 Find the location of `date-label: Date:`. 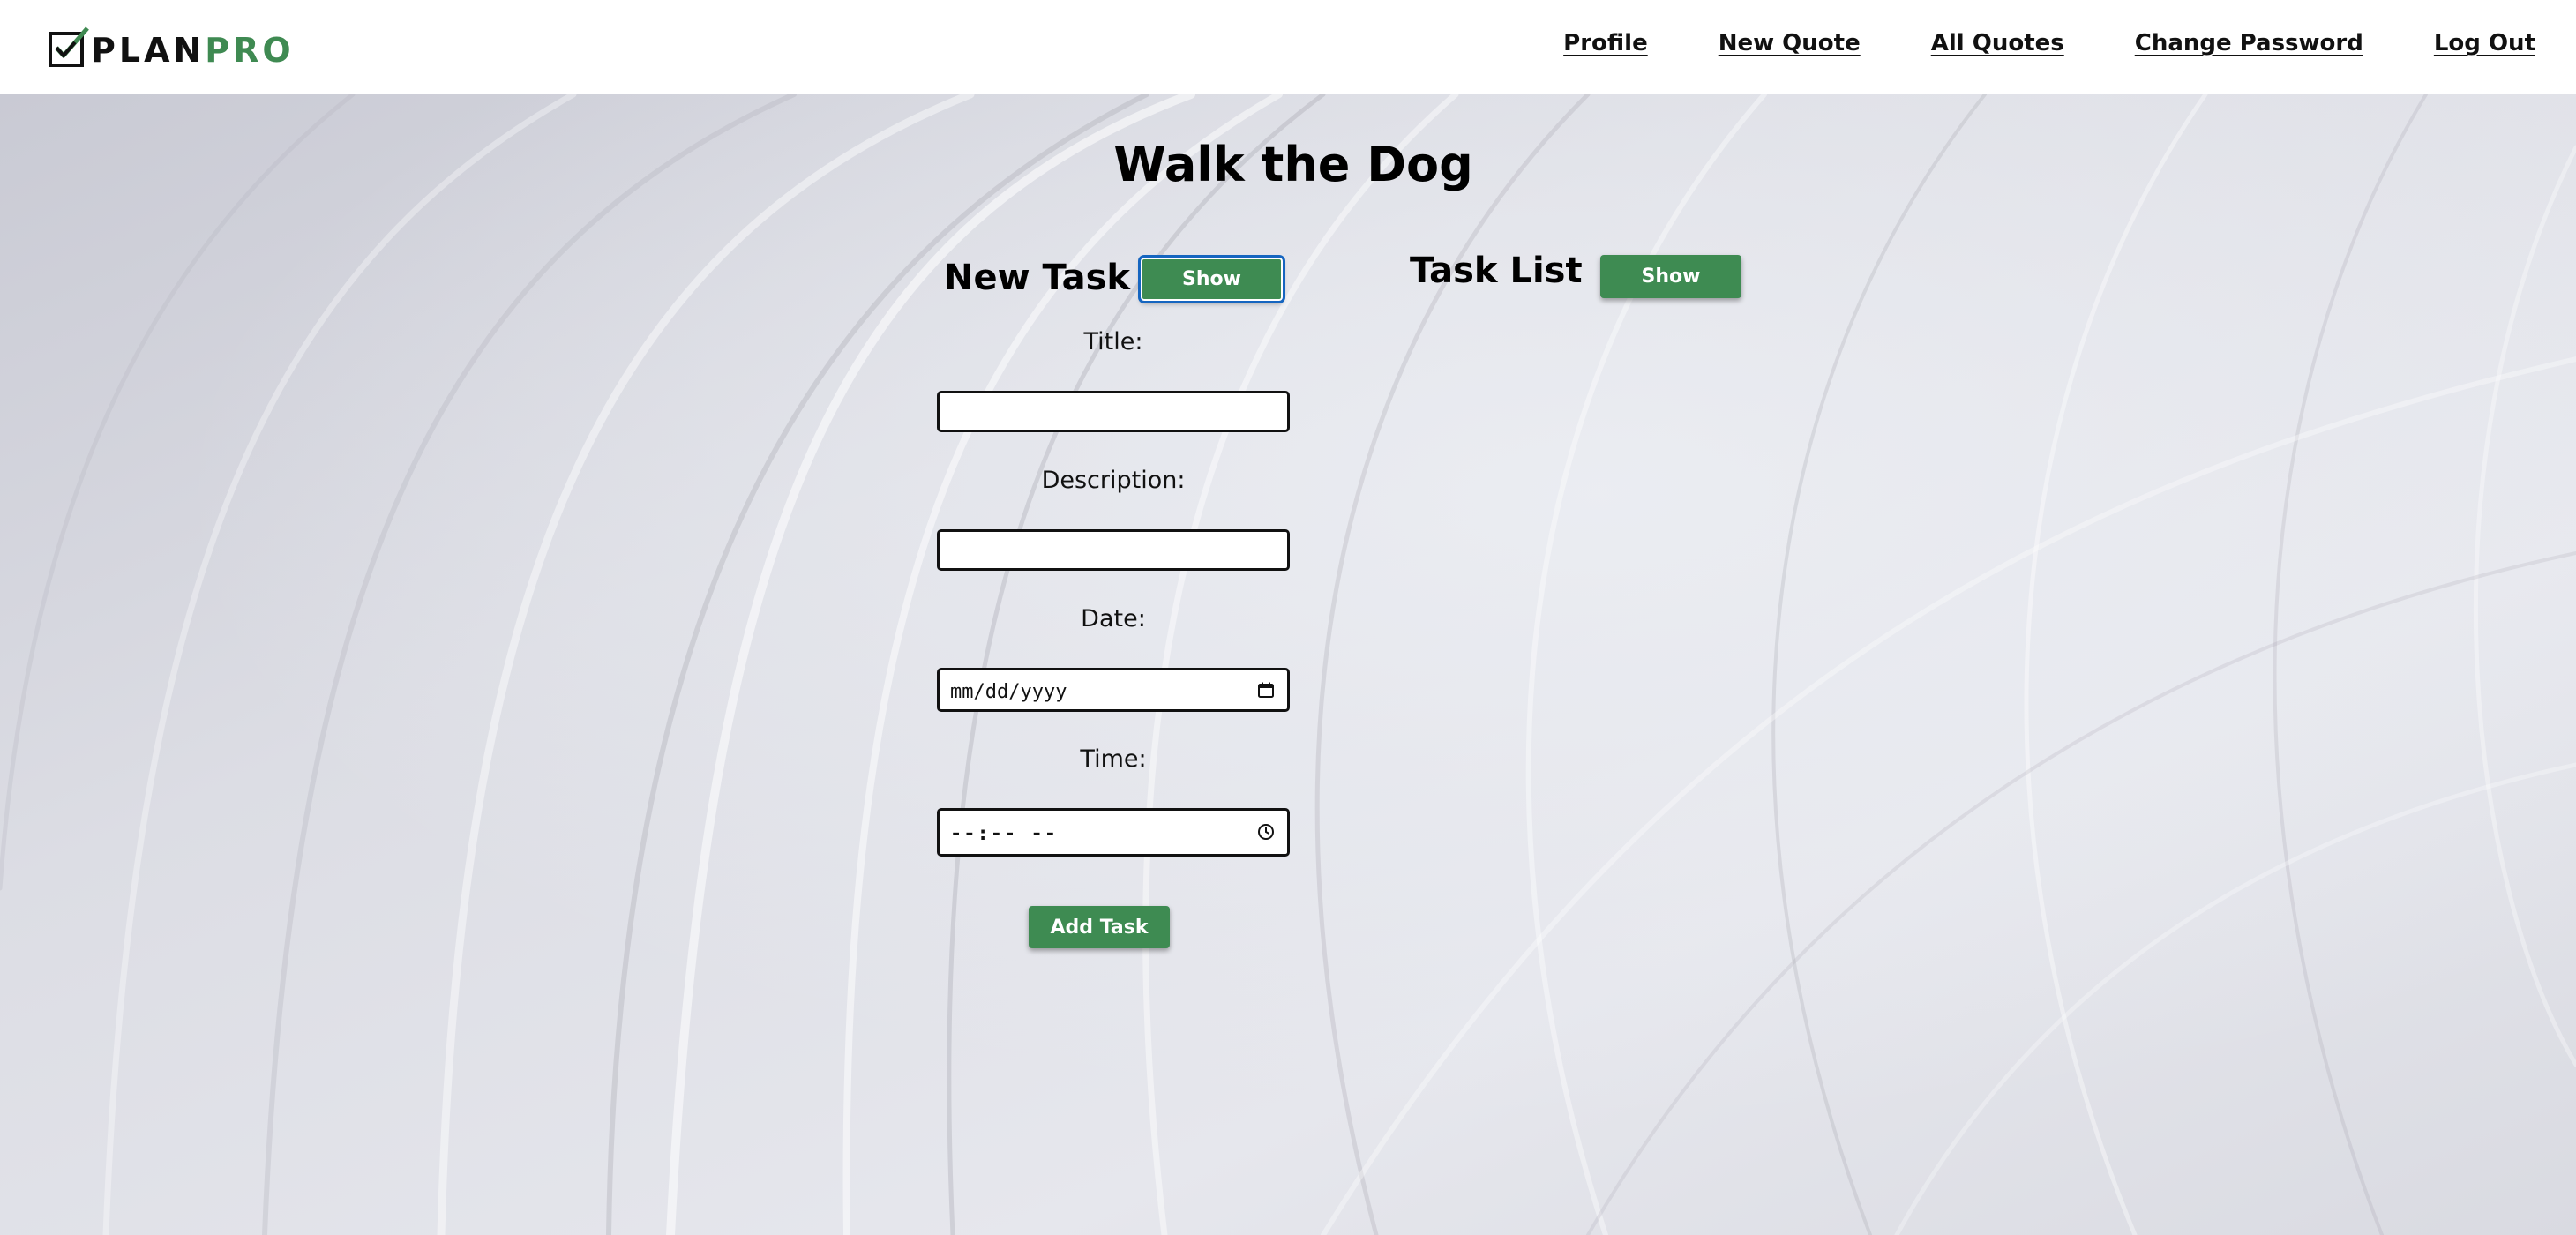

date-label: Date: is located at coordinates (1113, 618).